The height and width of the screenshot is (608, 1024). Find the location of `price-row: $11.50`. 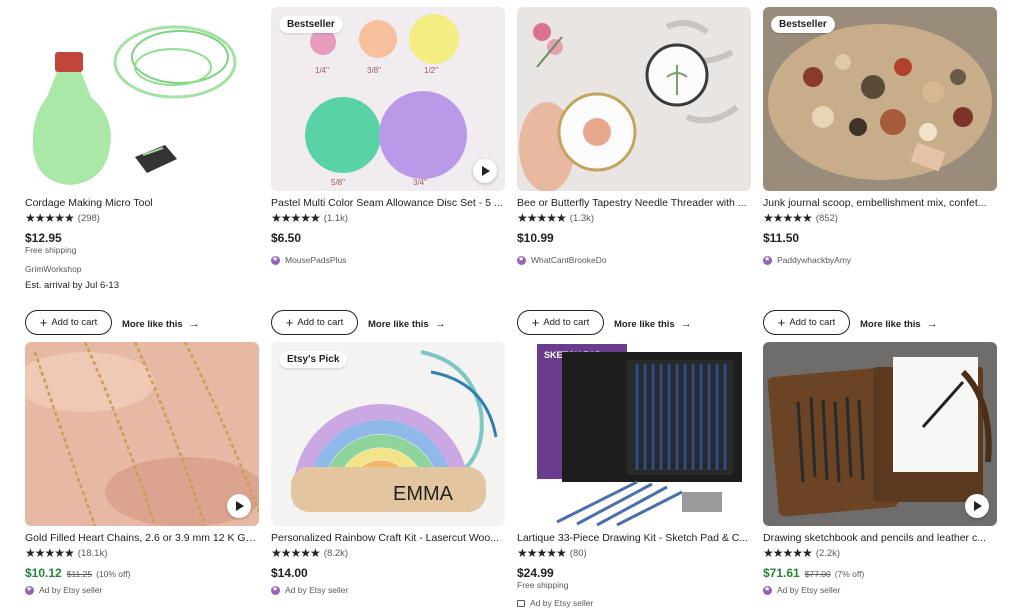

price-row: $11.50 is located at coordinates (781, 238).